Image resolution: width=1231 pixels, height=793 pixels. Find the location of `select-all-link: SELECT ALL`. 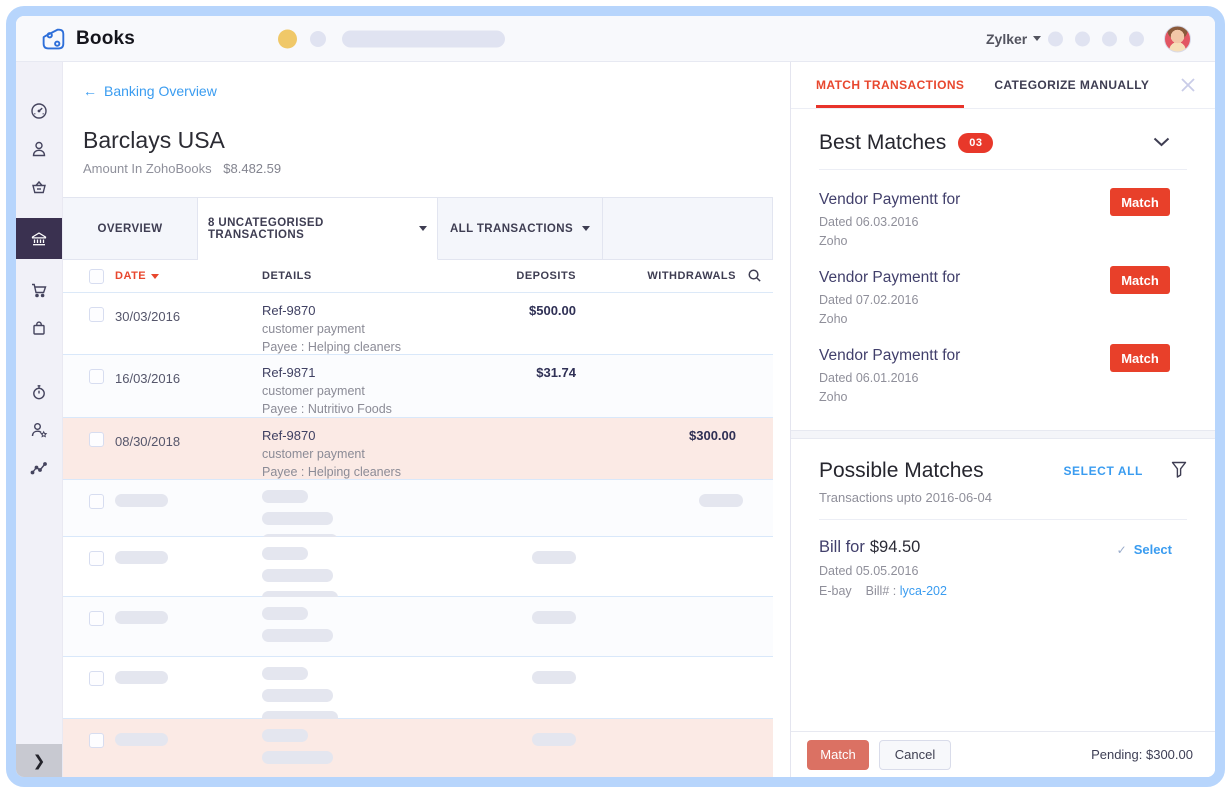

select-all-link: SELECT ALL is located at coordinates (1103, 471).